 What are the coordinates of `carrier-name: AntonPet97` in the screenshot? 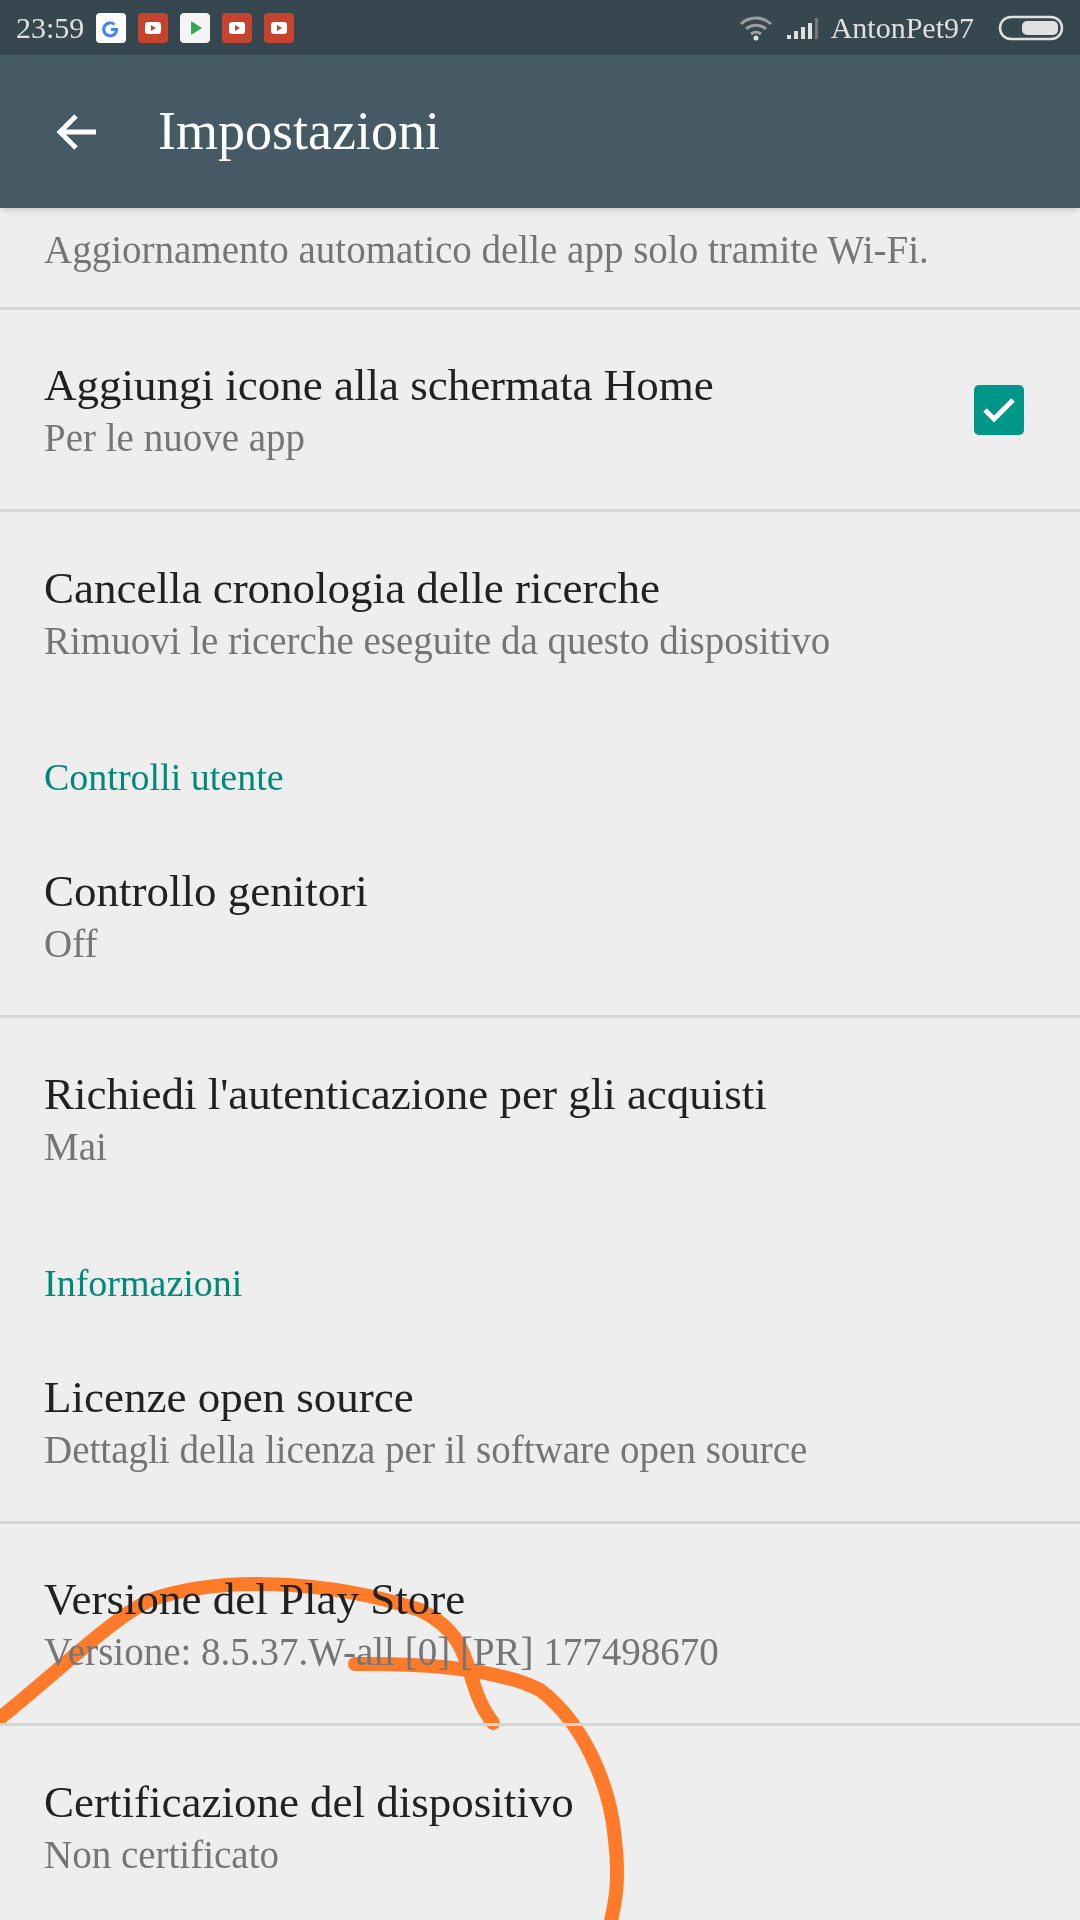 It's located at (902, 28).